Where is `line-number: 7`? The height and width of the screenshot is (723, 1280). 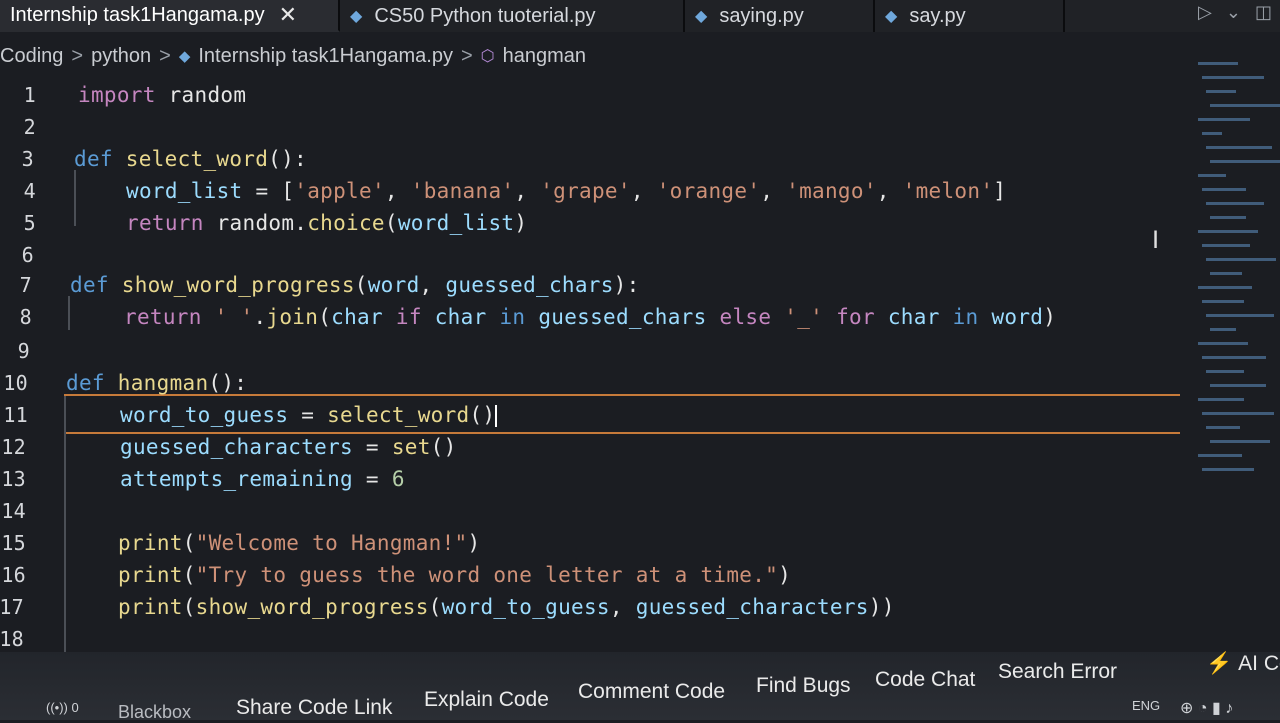
line-number: 7 is located at coordinates (25, 285).